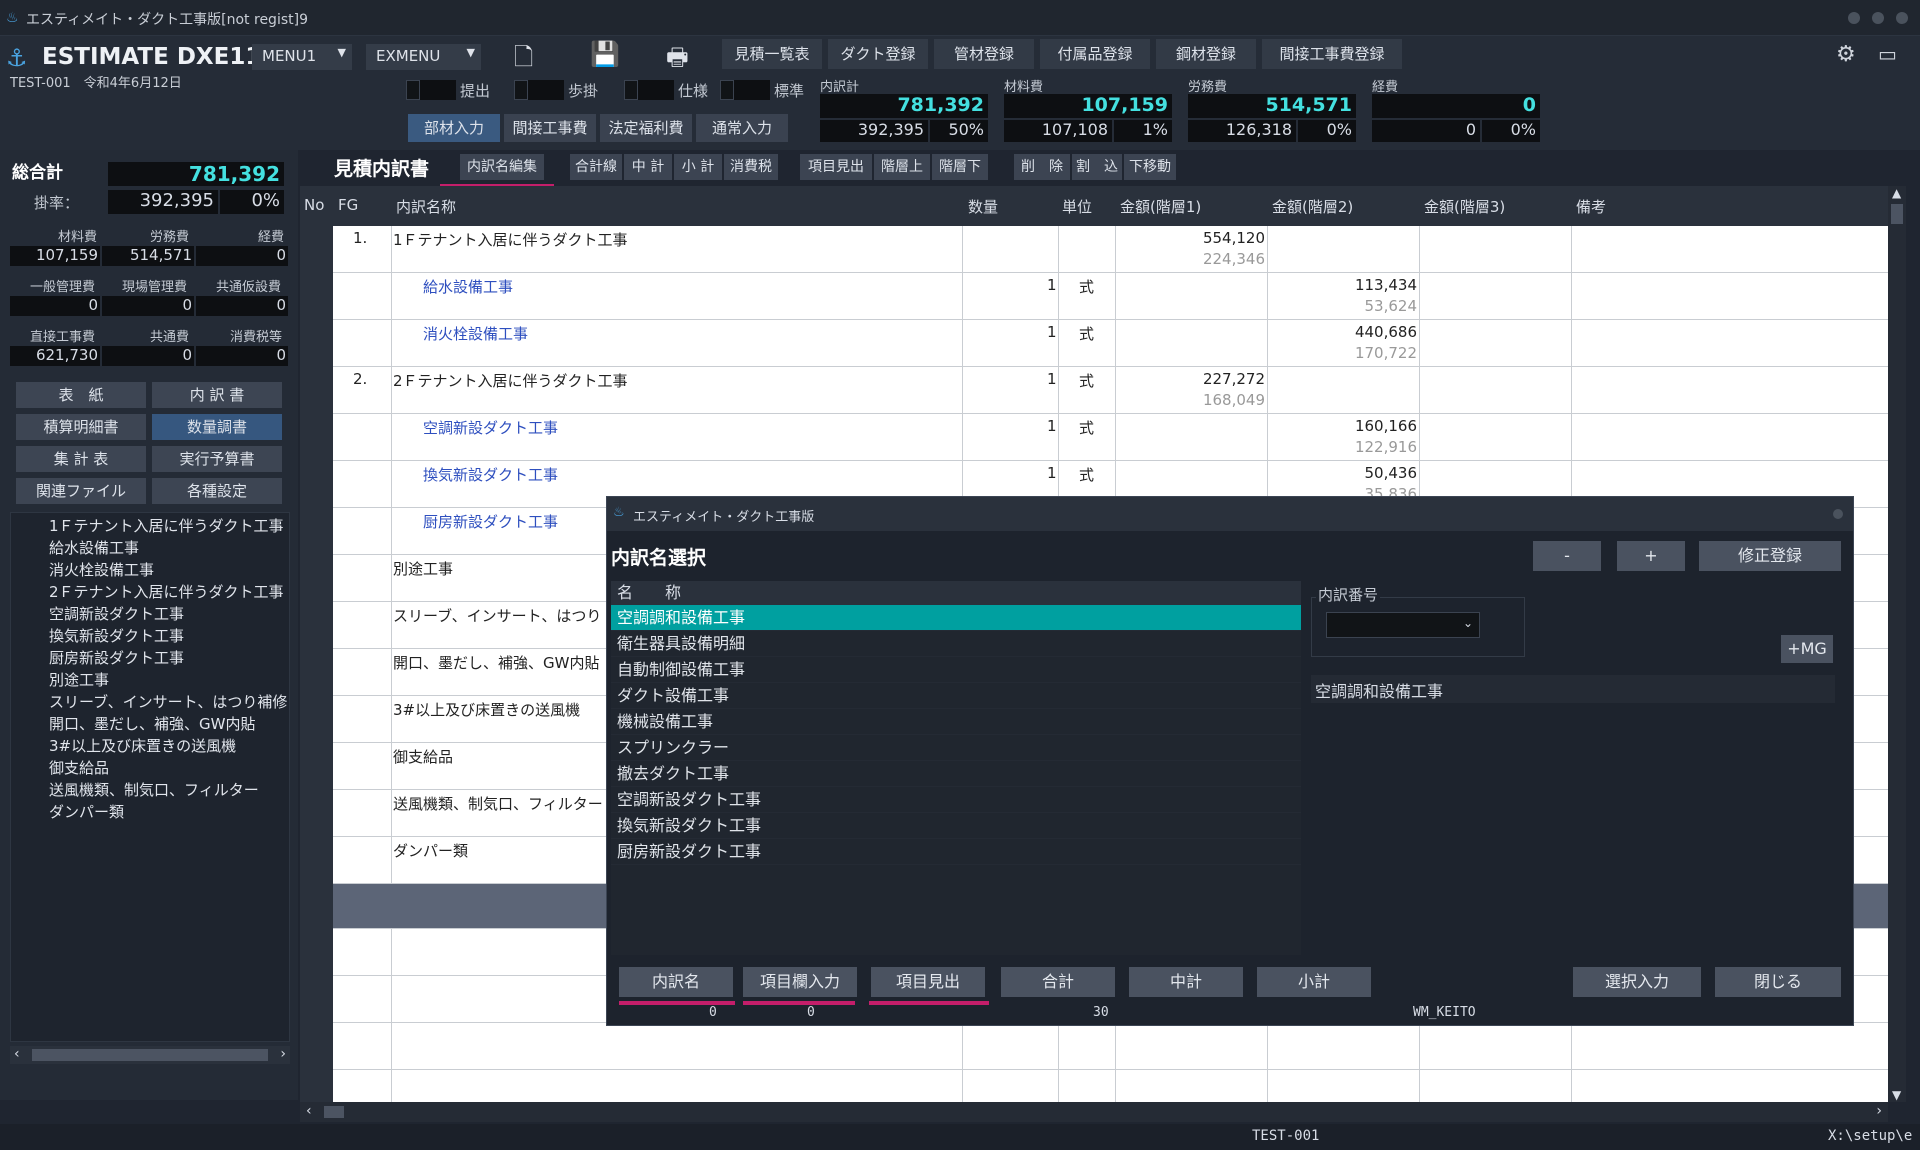 The height and width of the screenshot is (1150, 1920). Describe the element at coordinates (1314, 982) in the screenshot. I see `subtotal-button: 小計` at that location.